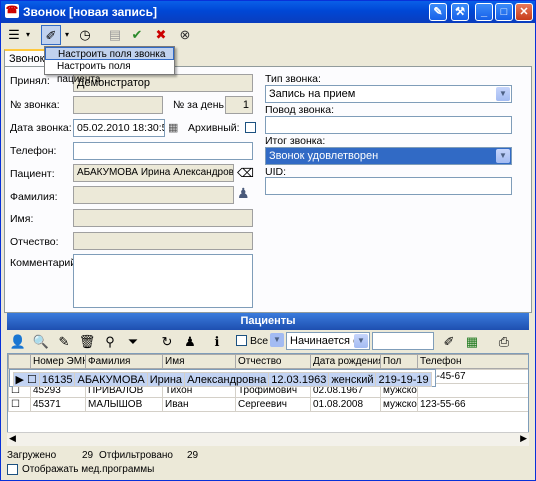 Image resolution: width=536 pixels, height=481 pixels. I want to click on loaded-value: 29, so click(88, 455).